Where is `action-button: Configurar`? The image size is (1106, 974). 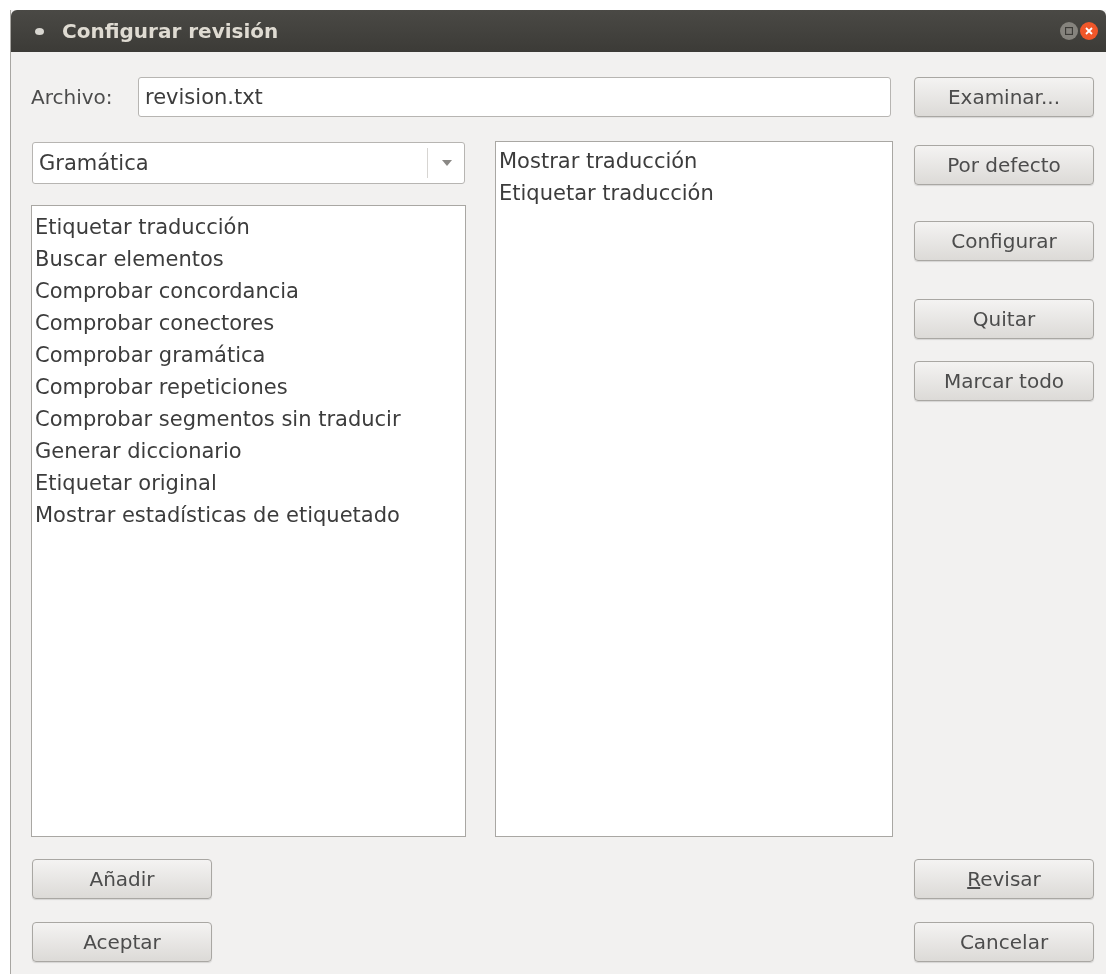
action-button: Configurar is located at coordinates (1004, 241).